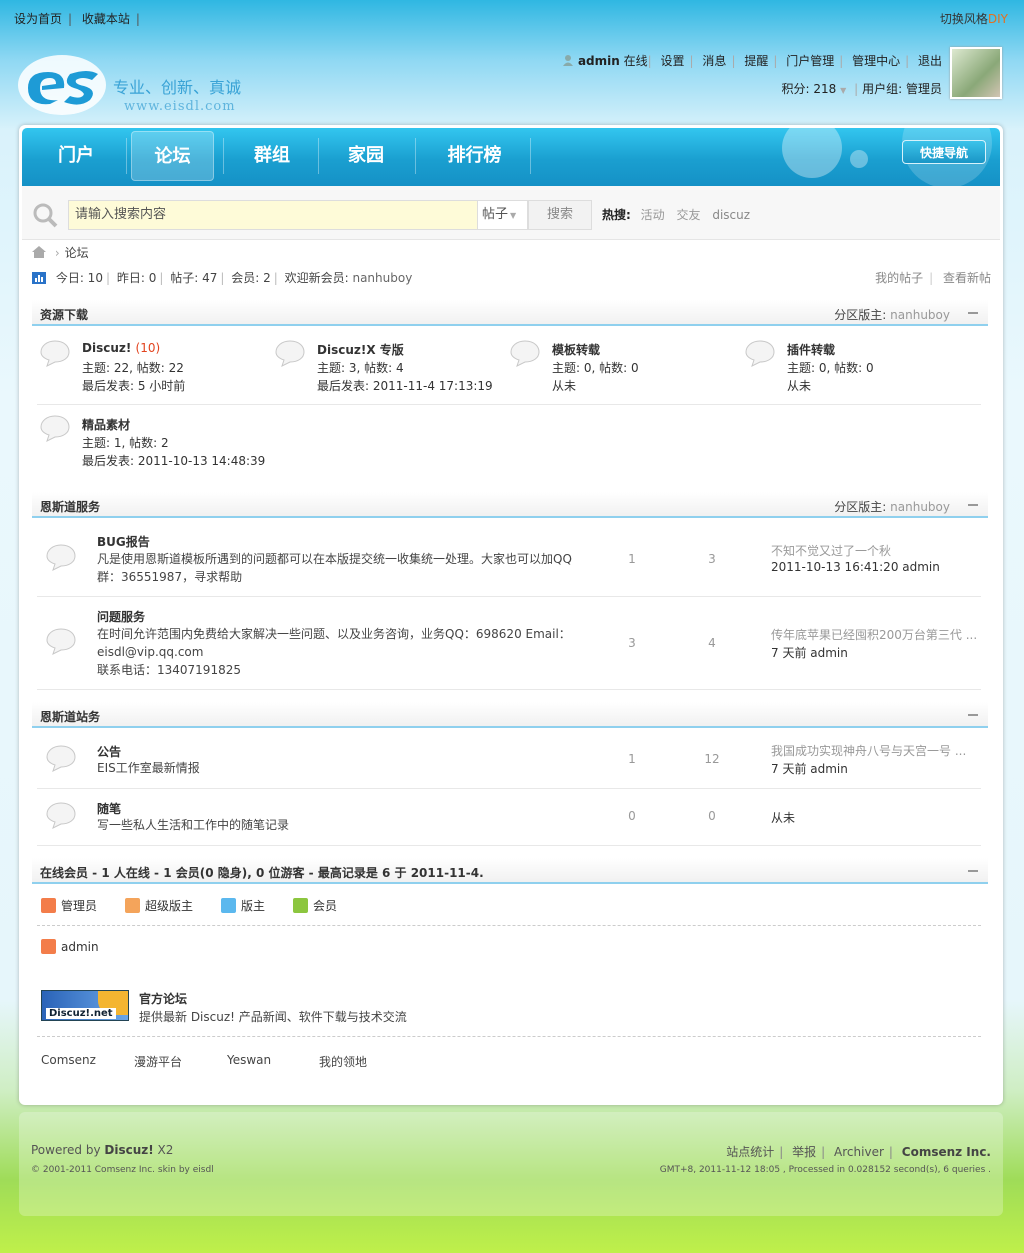 Image resolution: width=1024 pixels, height=1253 pixels. Describe the element at coordinates (714, 61) in the screenshot. I see `messages-link: 消息` at that location.